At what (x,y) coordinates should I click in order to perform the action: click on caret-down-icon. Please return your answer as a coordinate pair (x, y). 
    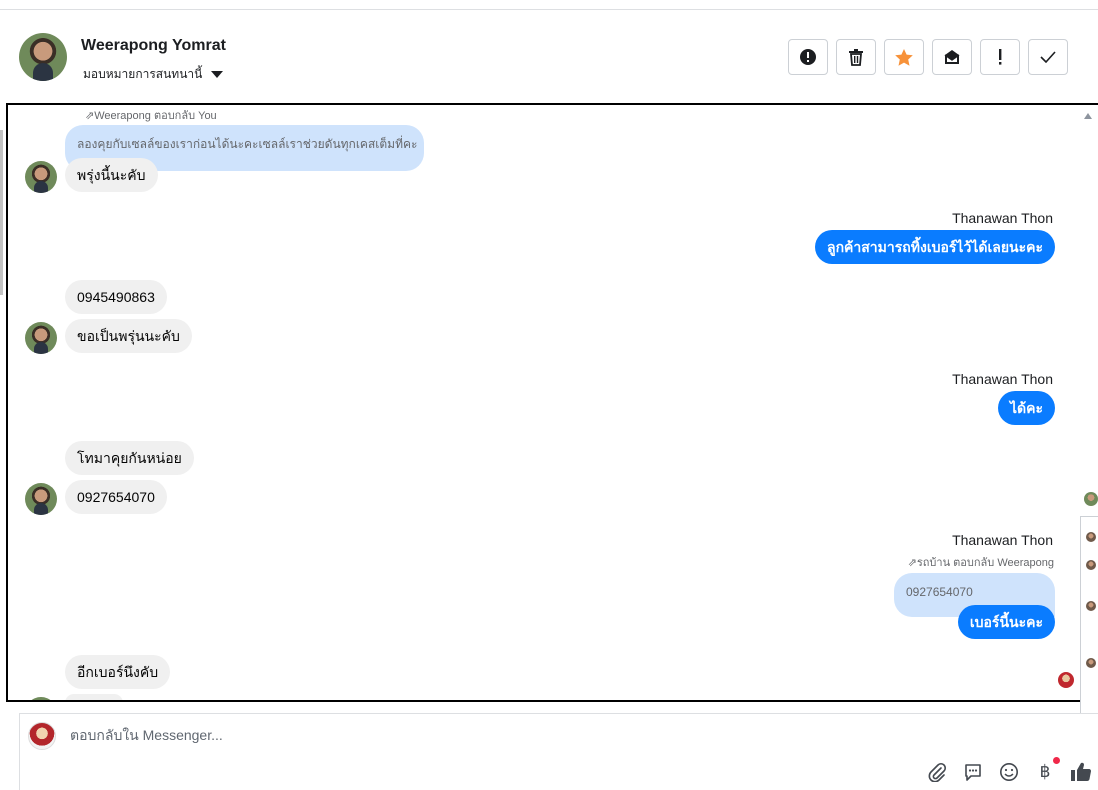
    Looking at the image, I should click on (217, 74).